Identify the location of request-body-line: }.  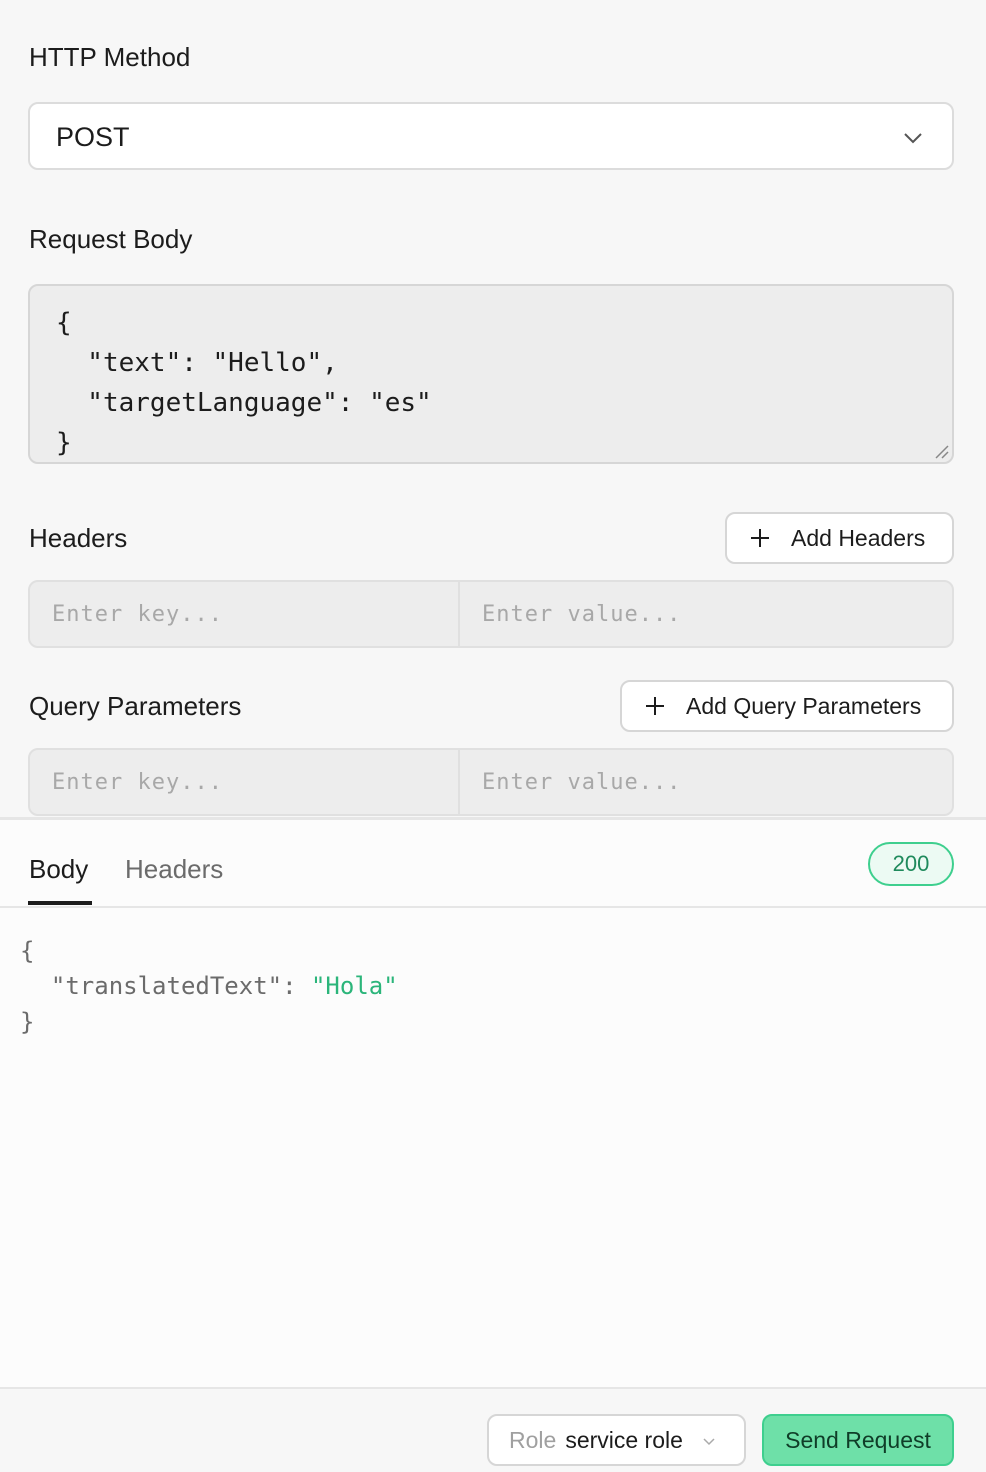
(64, 443).